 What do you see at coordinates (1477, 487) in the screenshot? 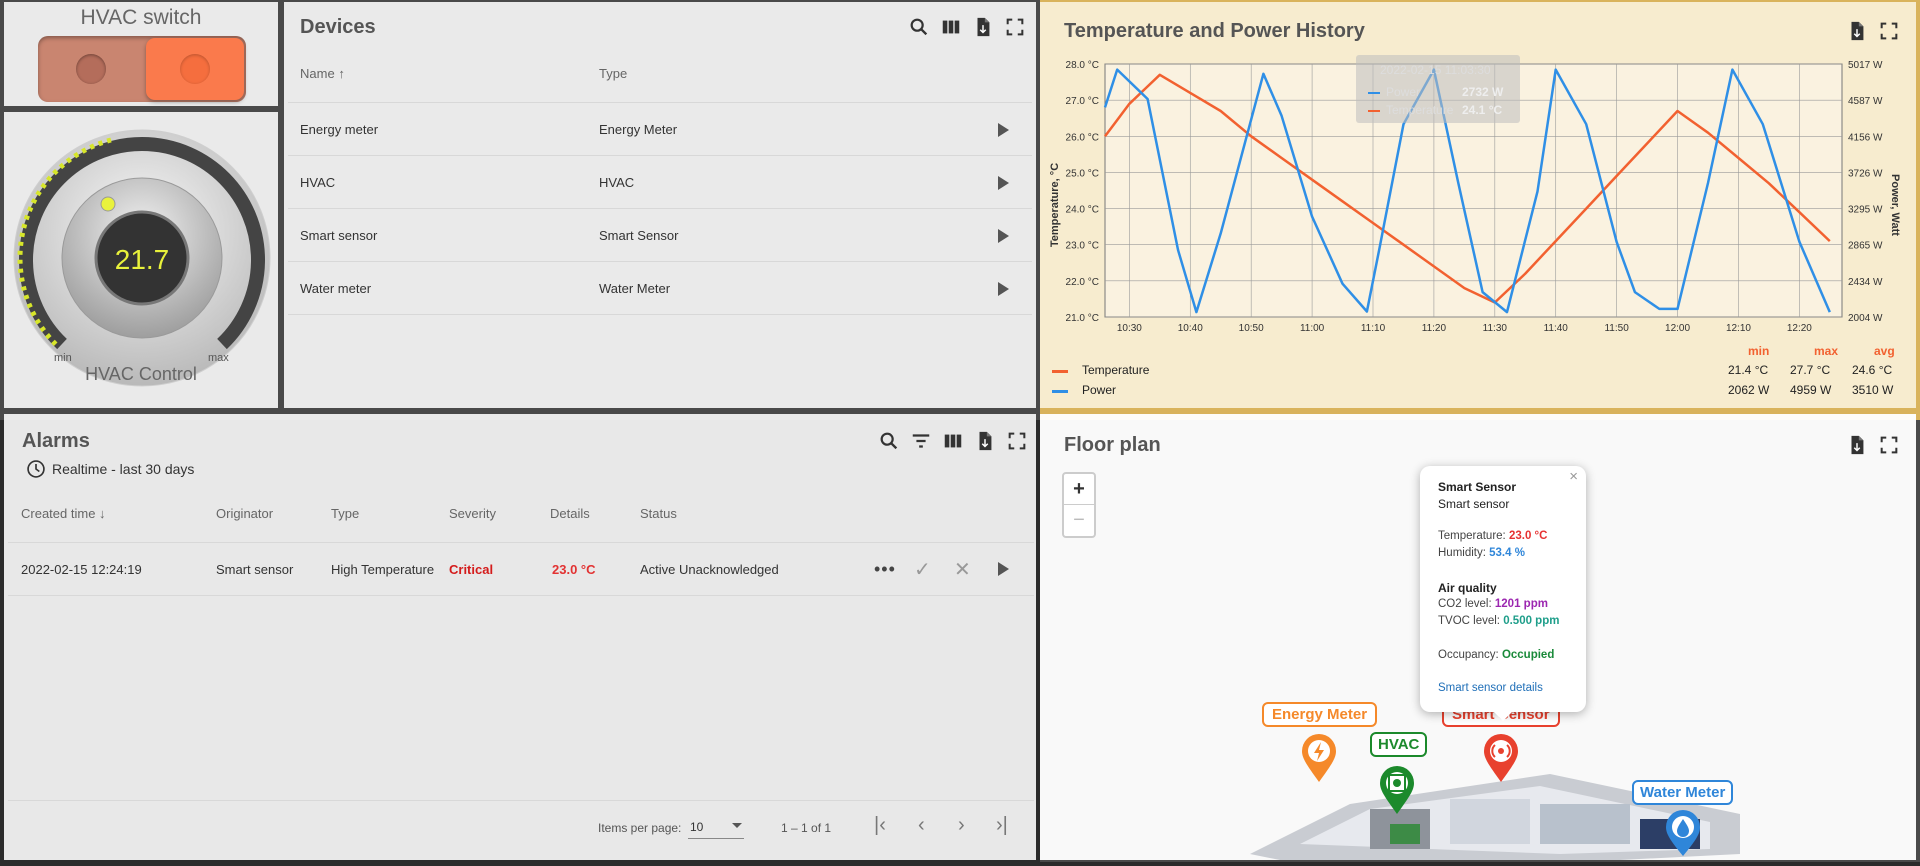
I see `popup-title: Smart Sensor` at bounding box center [1477, 487].